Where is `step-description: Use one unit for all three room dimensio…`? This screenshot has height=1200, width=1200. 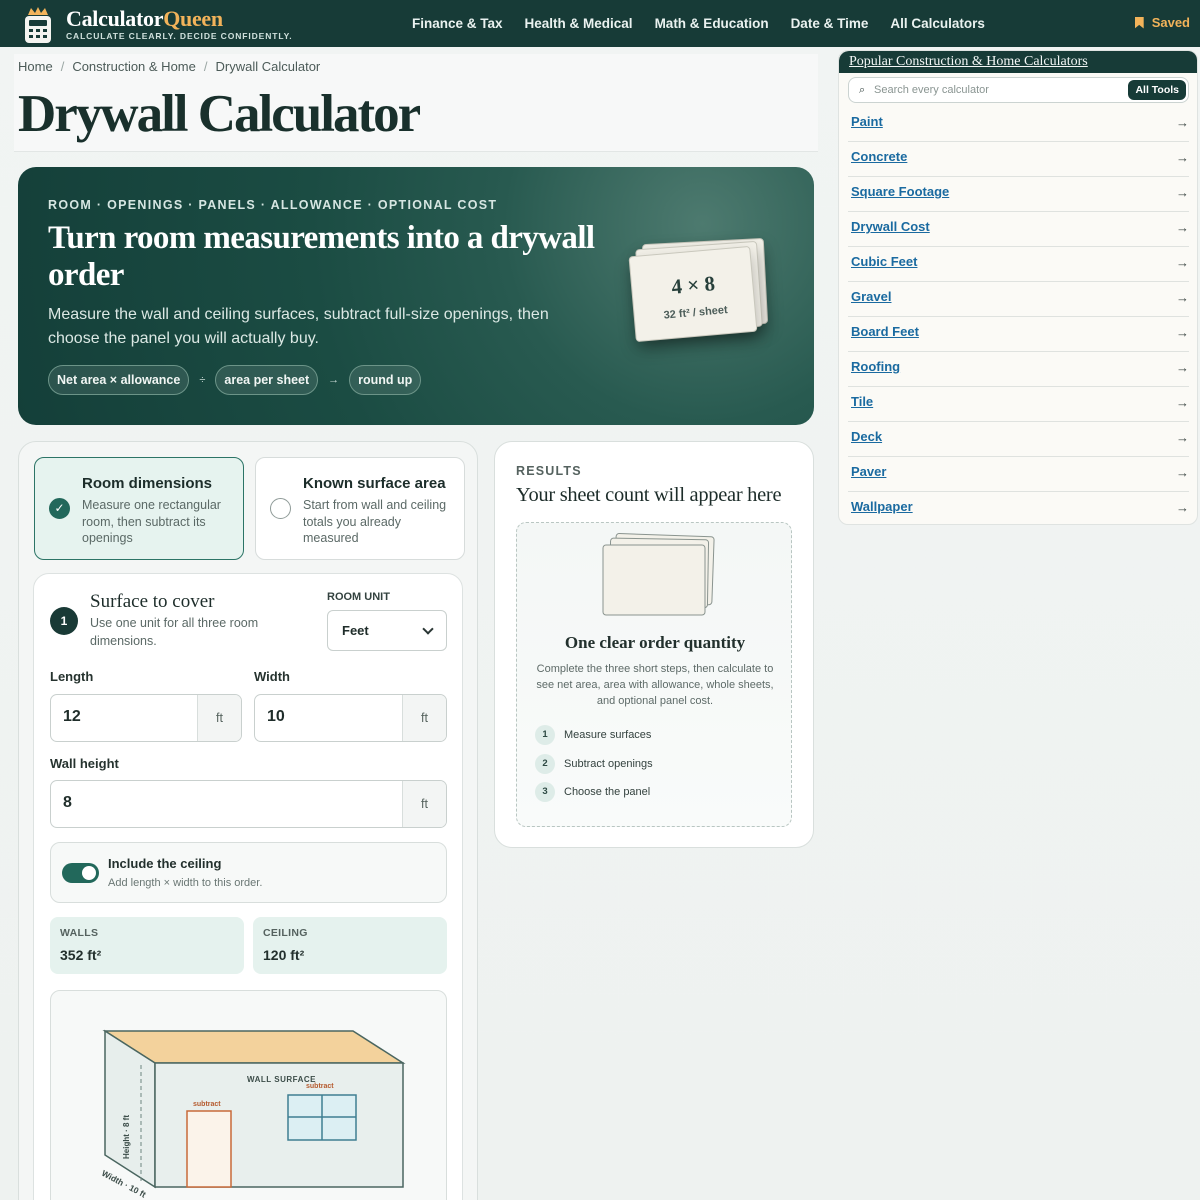
step-description: Use one unit for all three room dimensio… is located at coordinates (174, 632).